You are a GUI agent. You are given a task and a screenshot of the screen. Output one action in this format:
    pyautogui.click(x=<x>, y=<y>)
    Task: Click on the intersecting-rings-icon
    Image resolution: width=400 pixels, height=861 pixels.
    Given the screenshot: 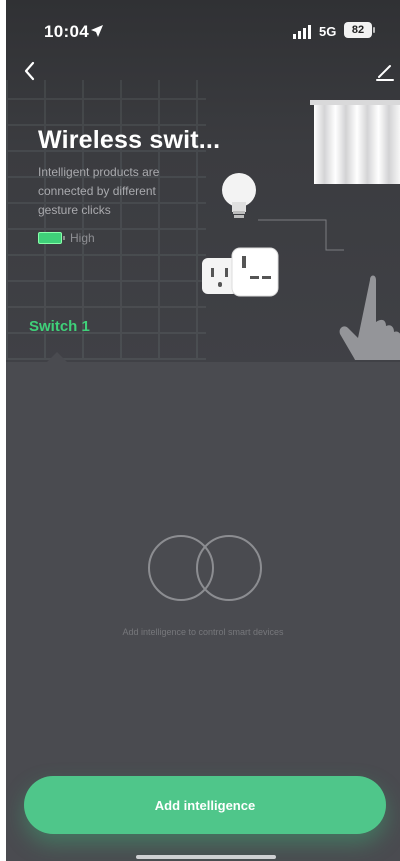 What is the action you would take?
    pyautogui.click(x=205, y=568)
    